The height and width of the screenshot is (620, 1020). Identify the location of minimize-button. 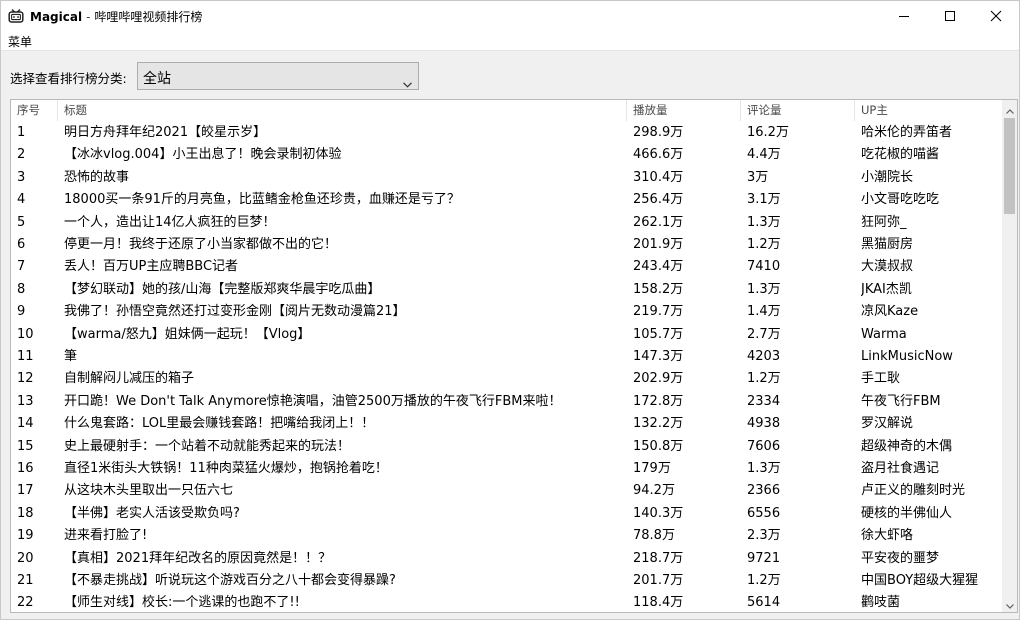
(904, 16).